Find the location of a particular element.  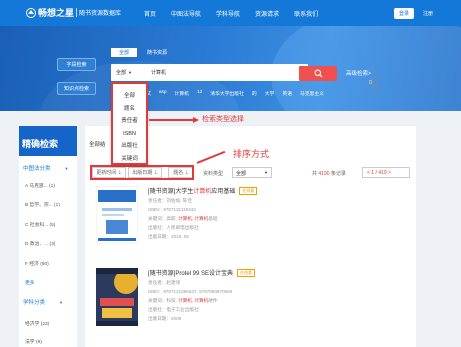

login-button: 登录 is located at coordinates (403, 13).